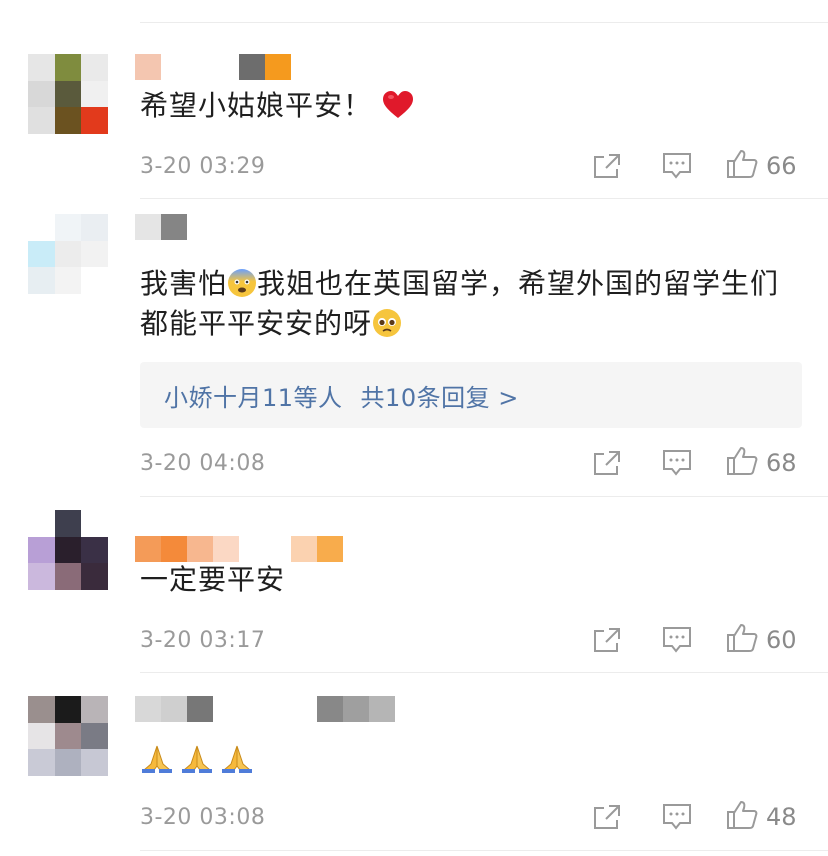  I want to click on like-count: 48, so click(781, 817).